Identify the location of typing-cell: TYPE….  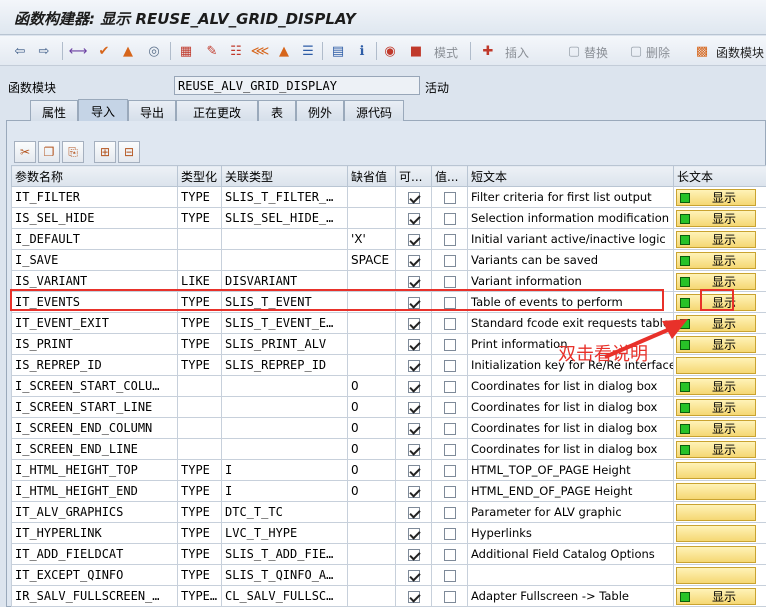
(199, 596).